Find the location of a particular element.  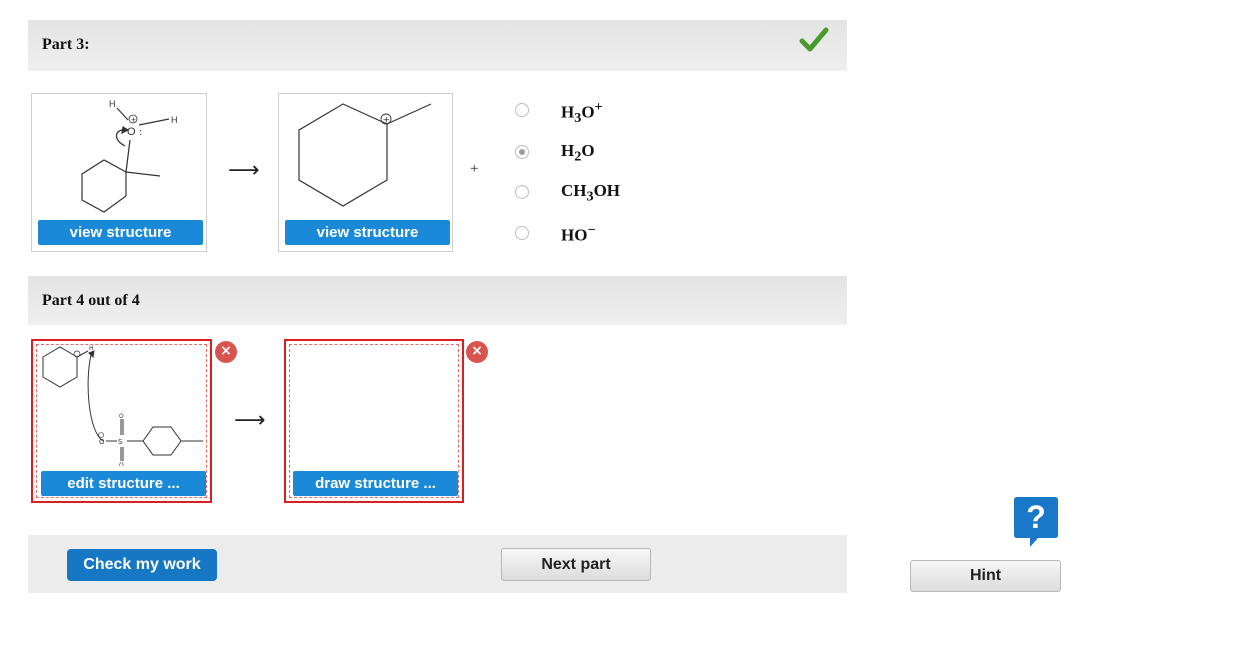

part4-header: Part 4 out of 4 is located at coordinates (437, 300).